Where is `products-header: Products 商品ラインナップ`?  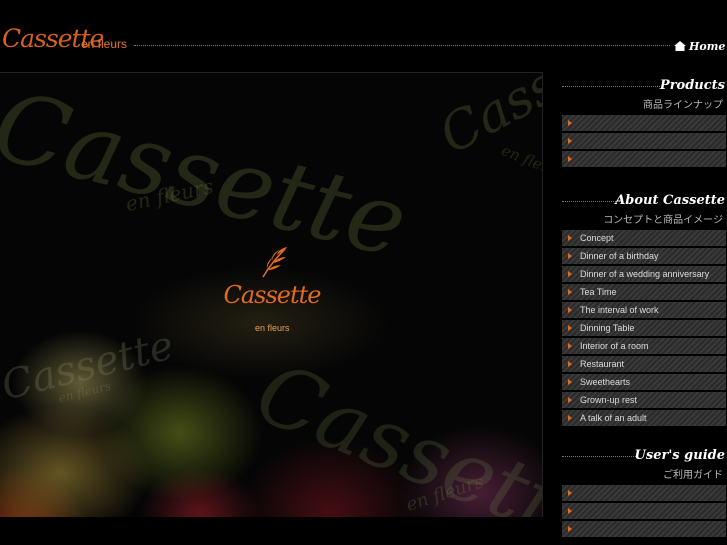 products-header: Products 商品ラインナップ is located at coordinates (643, 93).